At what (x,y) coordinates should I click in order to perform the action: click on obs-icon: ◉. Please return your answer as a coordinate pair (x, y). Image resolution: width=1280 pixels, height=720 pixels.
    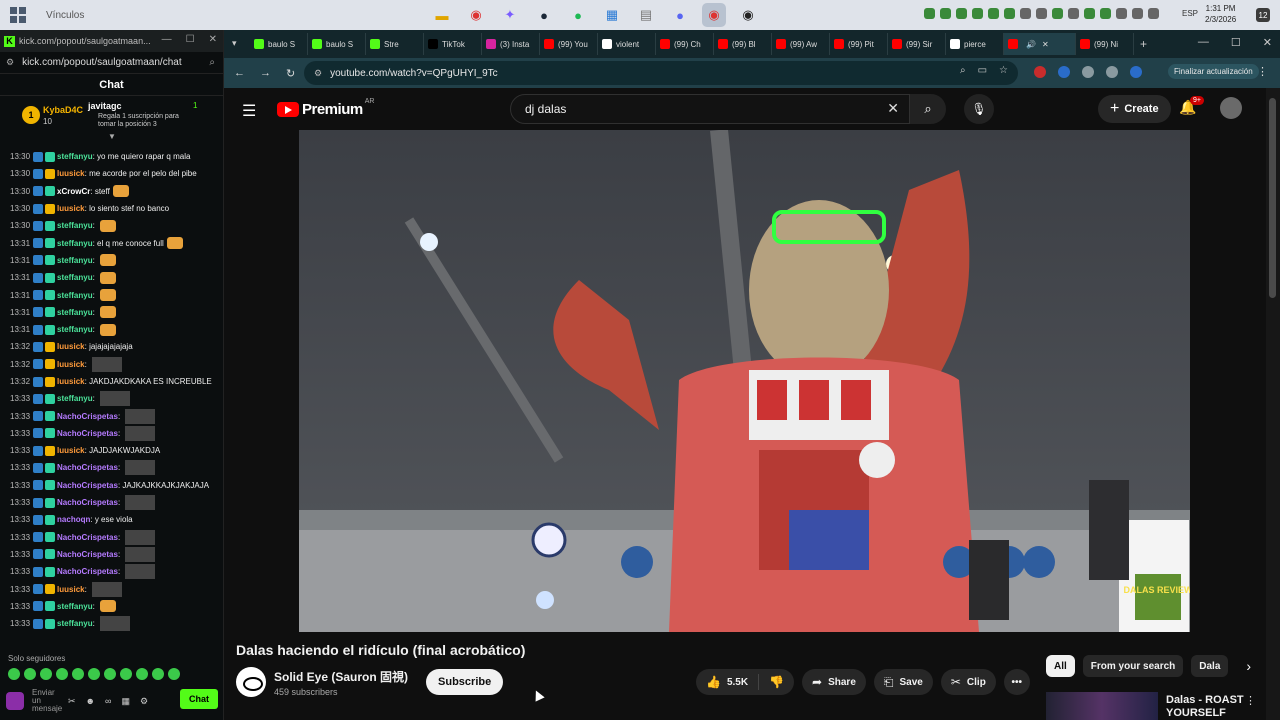
    Looking at the image, I should click on (748, 15).